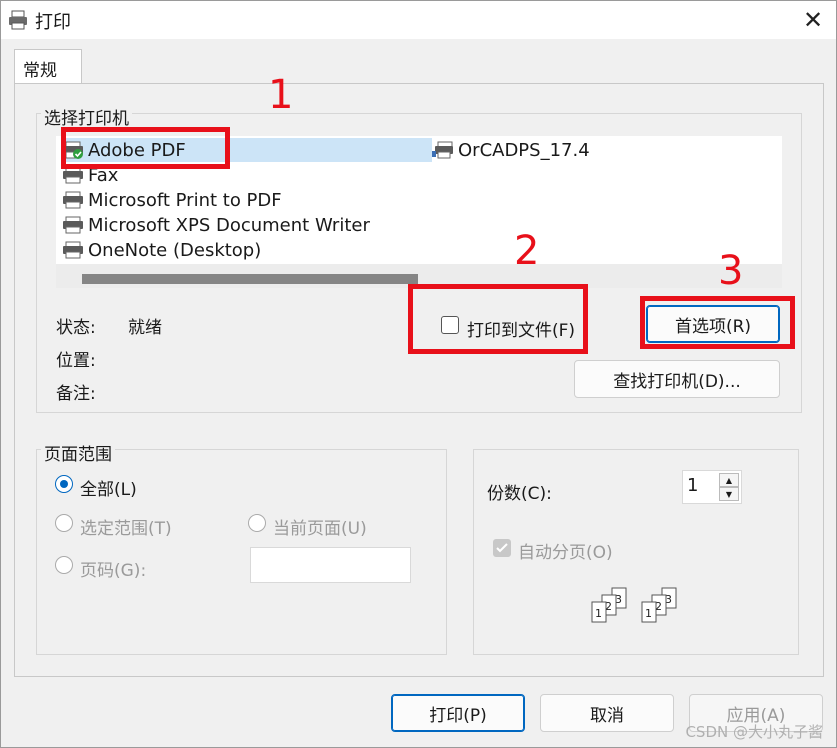 The height and width of the screenshot is (748, 837). I want to click on watermark: CSDN @大小丸子酱, so click(754, 732).